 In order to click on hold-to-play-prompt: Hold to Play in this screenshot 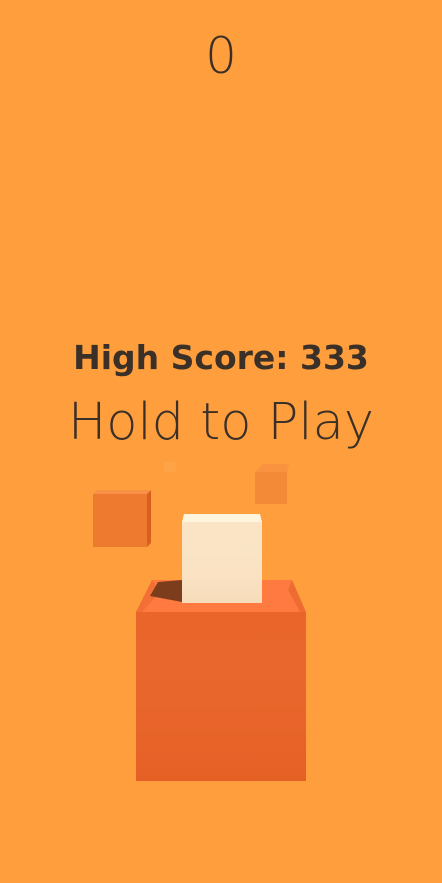, I will do `click(221, 423)`.